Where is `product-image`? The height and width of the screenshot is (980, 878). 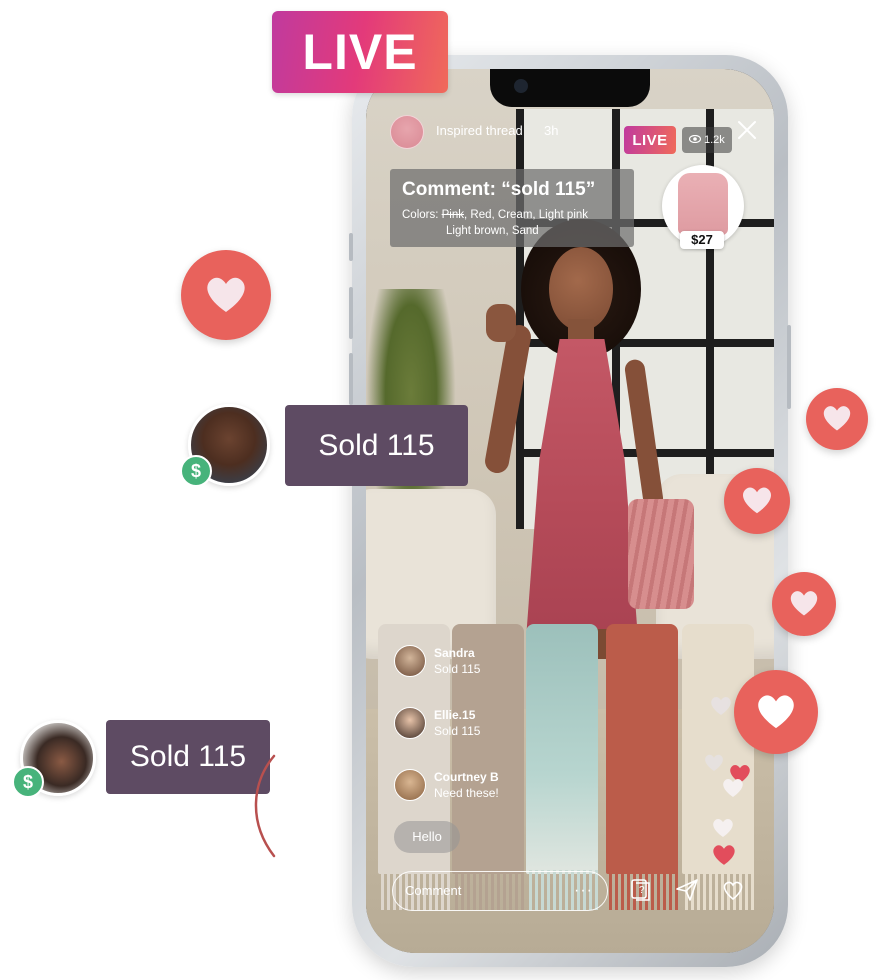 product-image is located at coordinates (703, 204).